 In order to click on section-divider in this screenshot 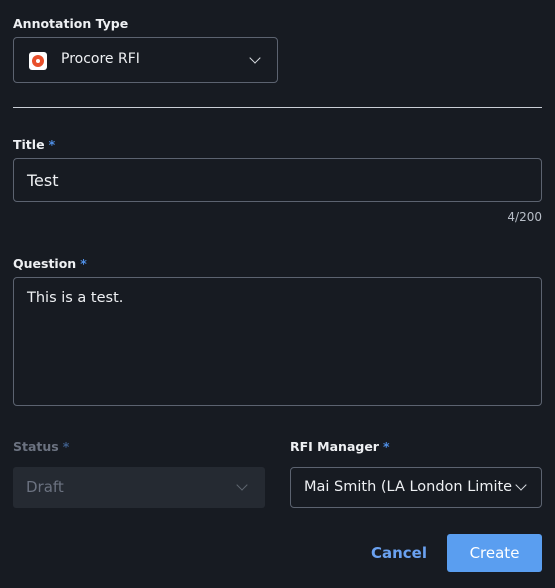, I will do `click(277, 107)`.